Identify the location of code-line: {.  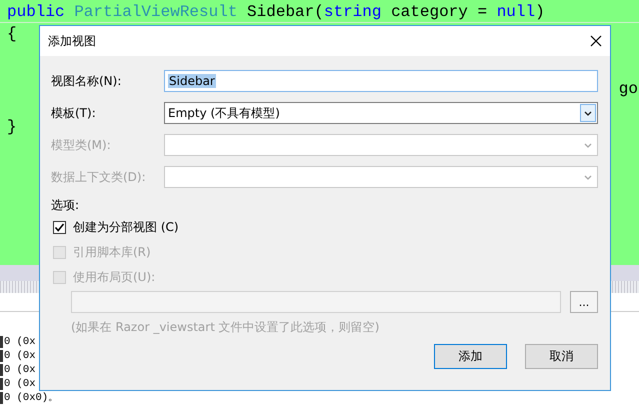
(12, 34).